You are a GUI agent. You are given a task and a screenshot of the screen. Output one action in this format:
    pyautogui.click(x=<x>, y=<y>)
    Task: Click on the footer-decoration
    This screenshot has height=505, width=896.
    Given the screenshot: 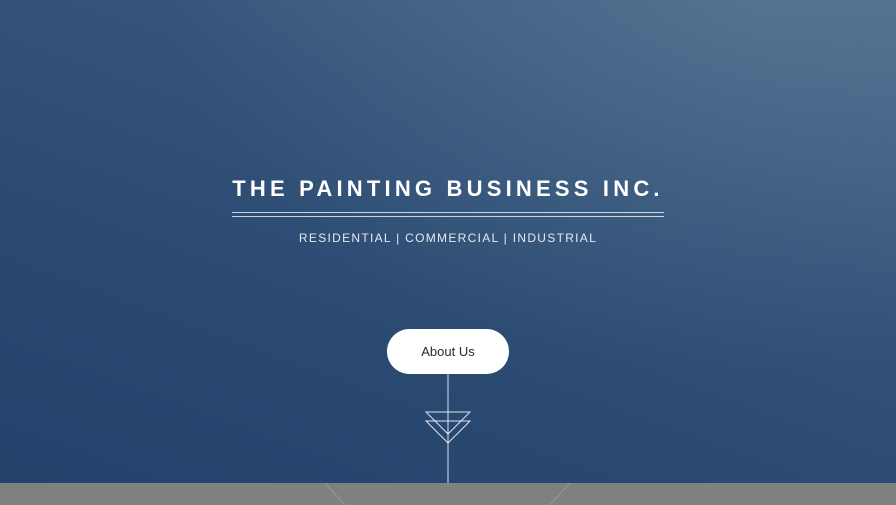 What is the action you would take?
    pyautogui.click(x=447, y=494)
    